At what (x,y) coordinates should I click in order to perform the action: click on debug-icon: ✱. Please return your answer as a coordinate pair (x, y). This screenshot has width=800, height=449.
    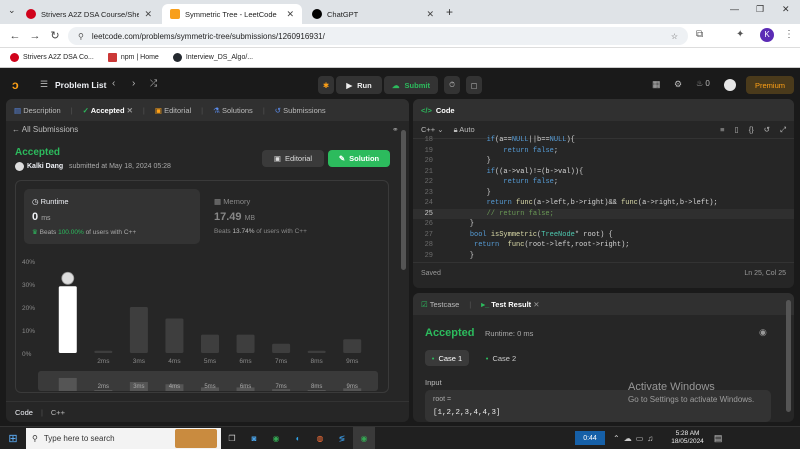
    Looking at the image, I should click on (326, 85).